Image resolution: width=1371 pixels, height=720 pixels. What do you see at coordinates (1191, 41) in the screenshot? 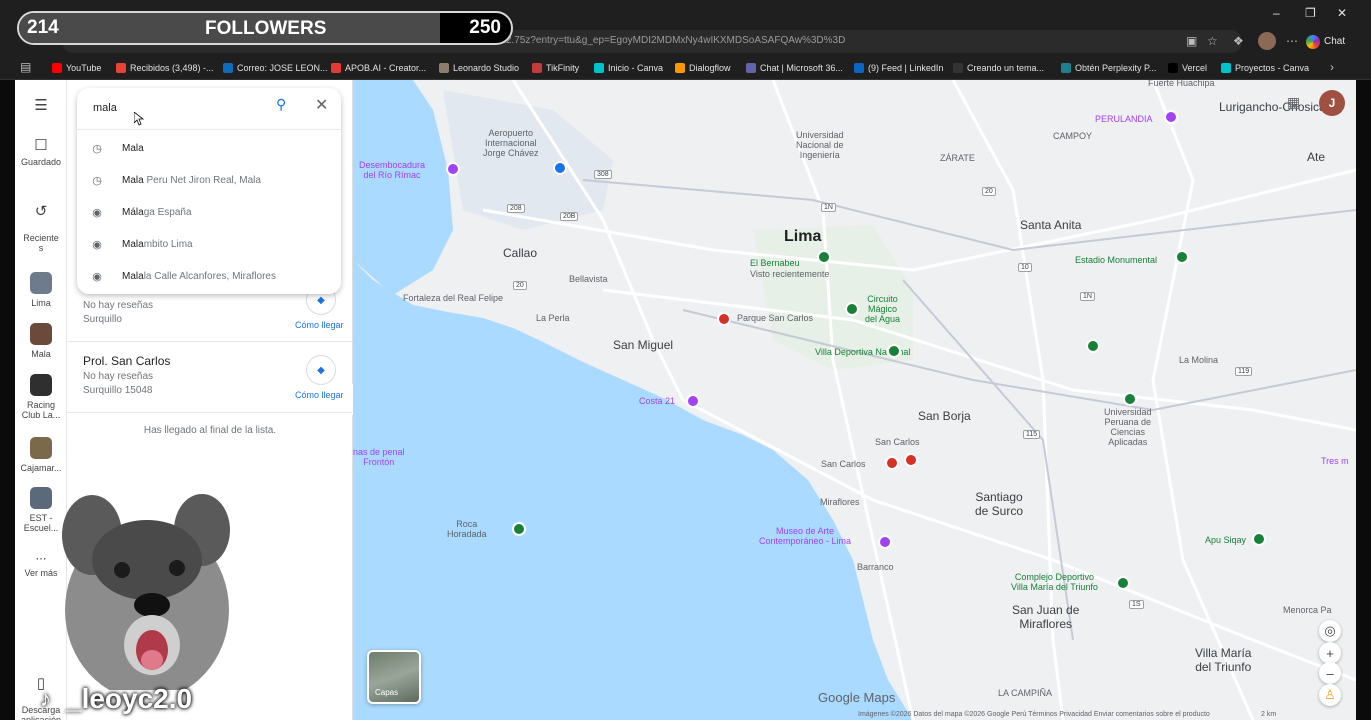
I see `install-app-icon: ▣` at bounding box center [1191, 41].